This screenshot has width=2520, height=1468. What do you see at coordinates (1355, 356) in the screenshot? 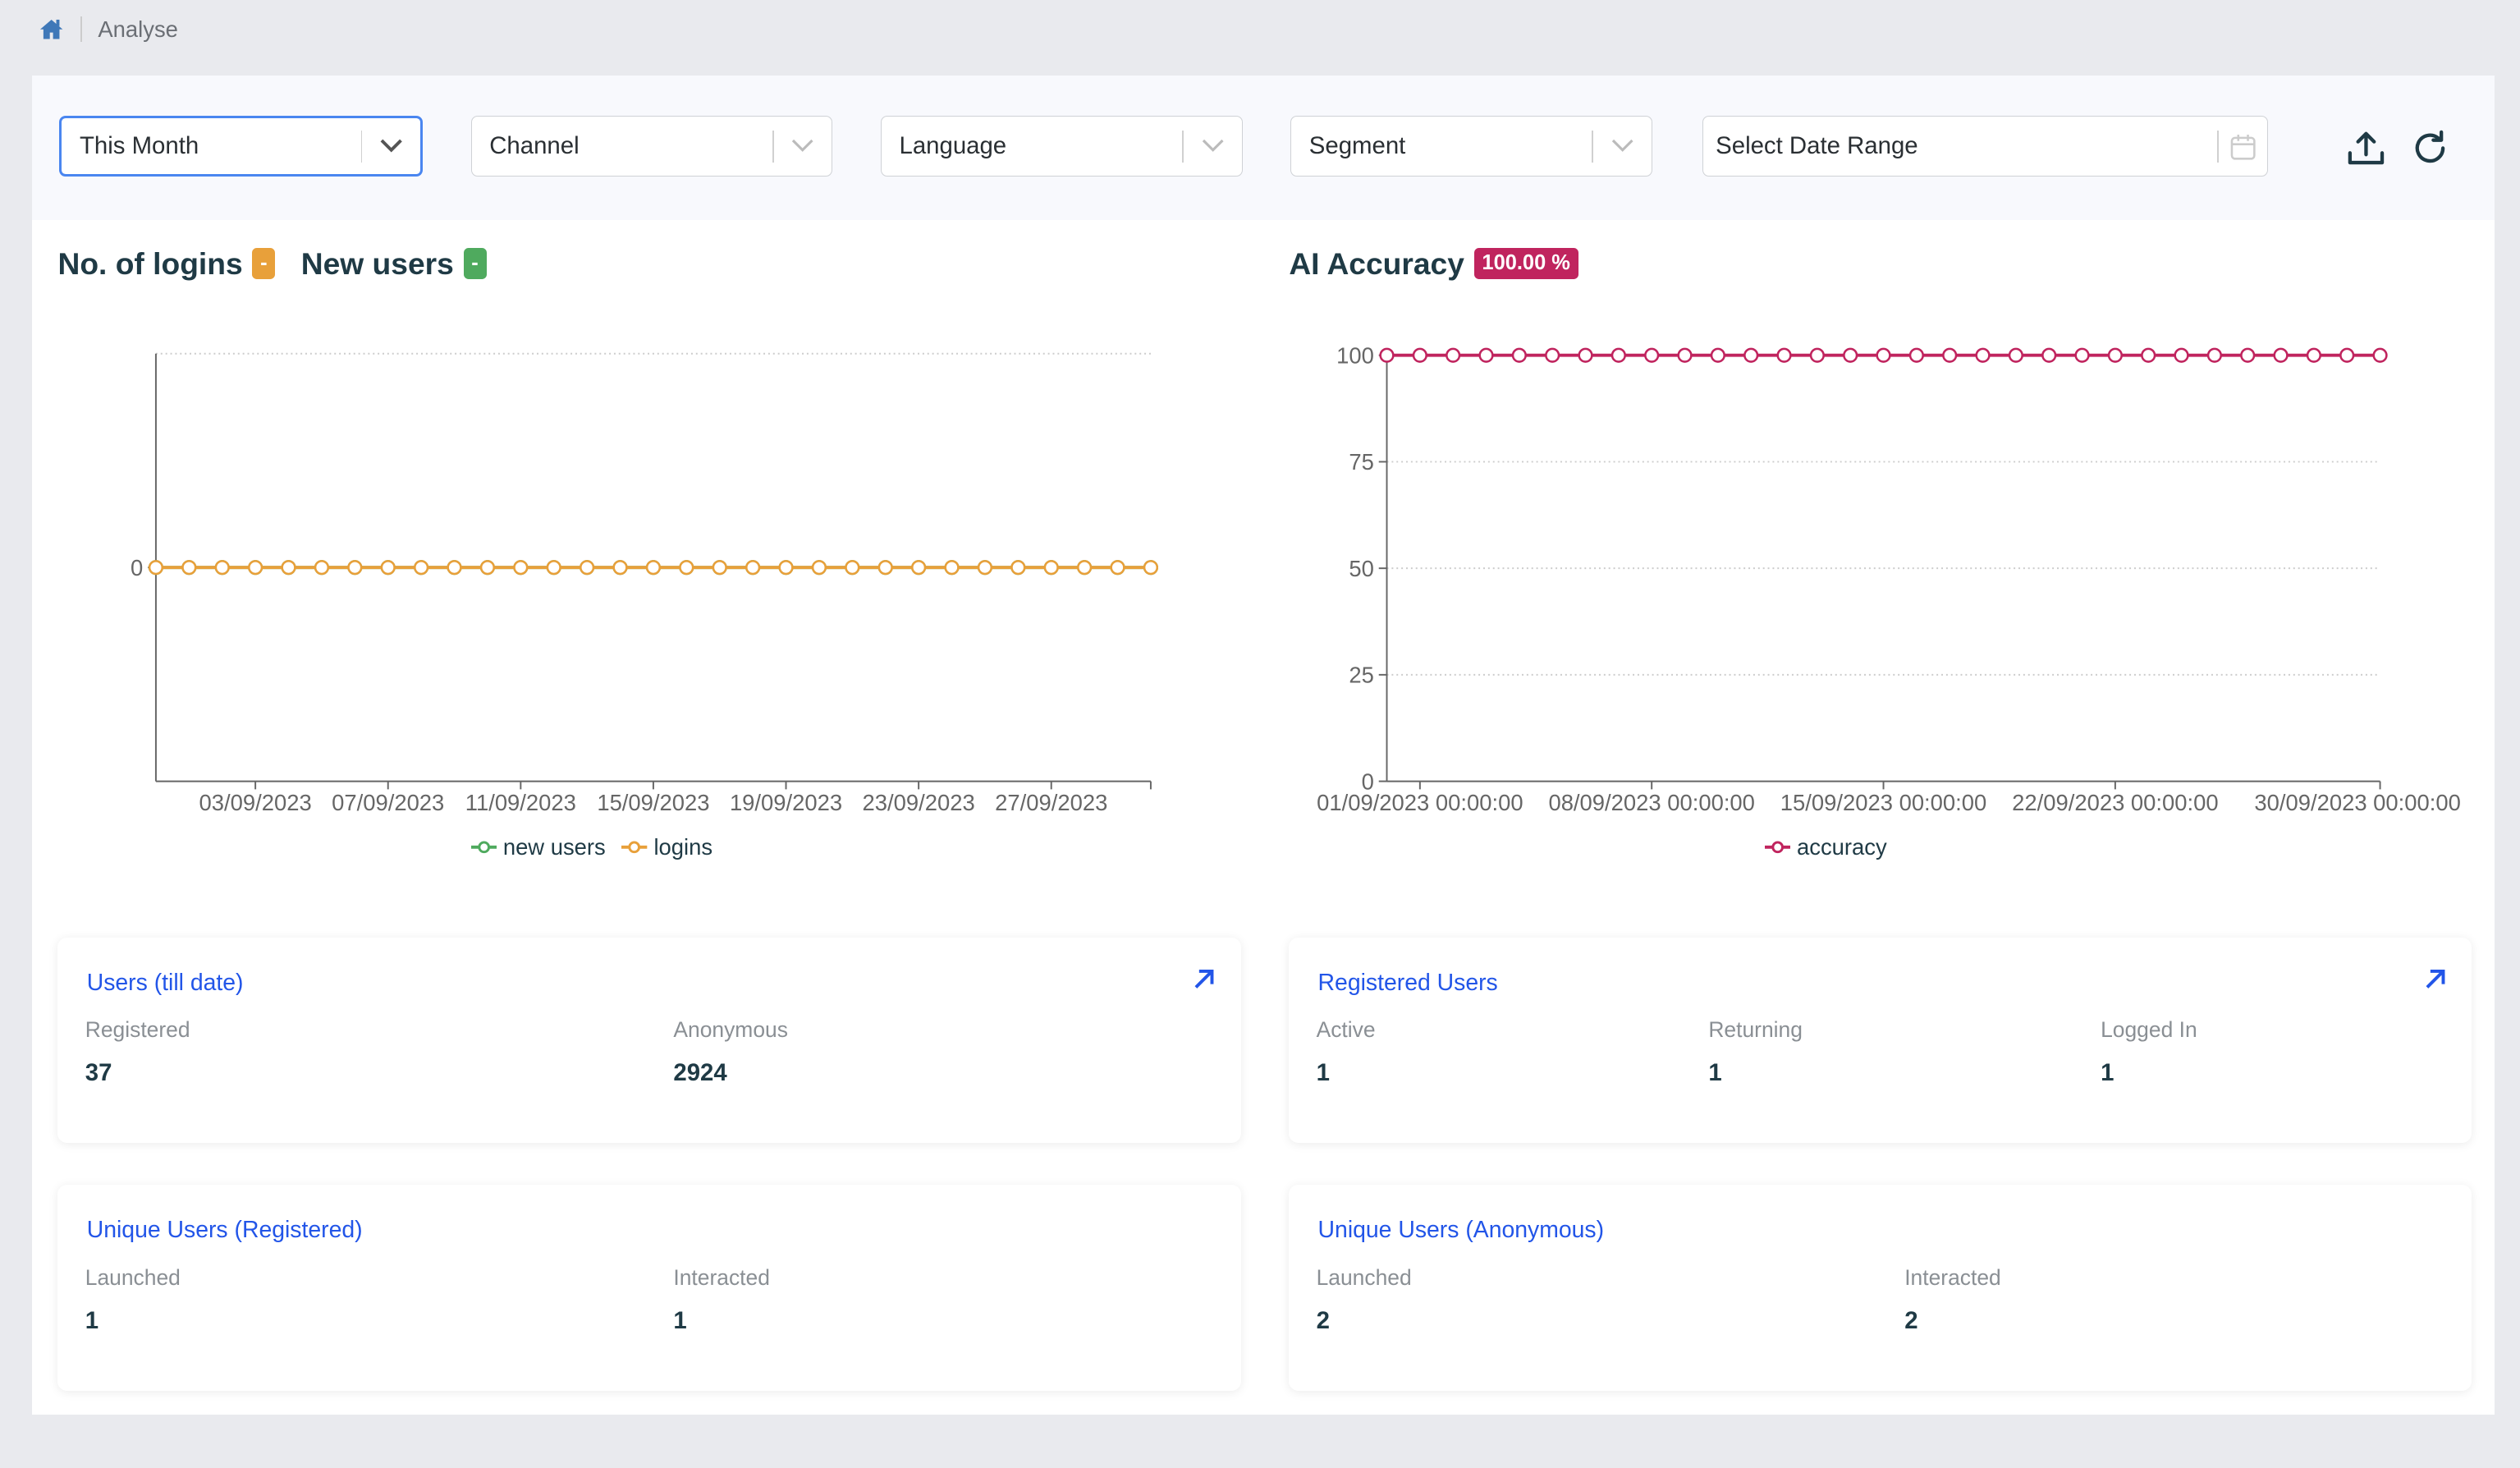
I see `y-tick-label: 100` at bounding box center [1355, 356].